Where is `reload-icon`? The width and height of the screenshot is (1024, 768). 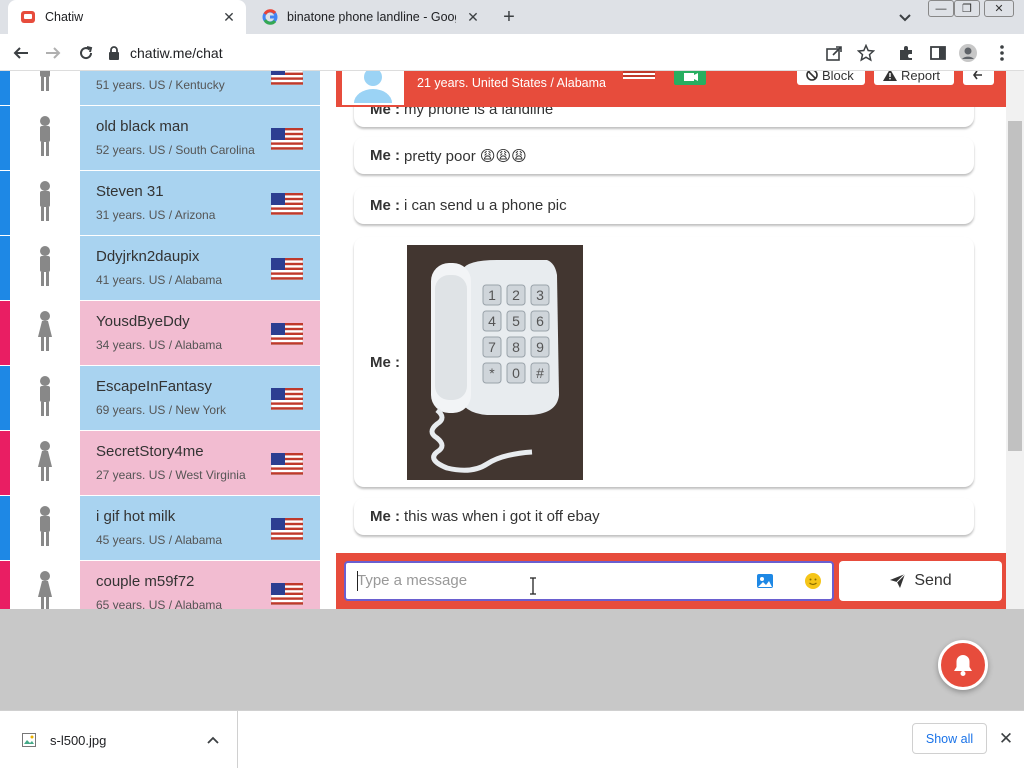
reload-icon is located at coordinates (86, 53).